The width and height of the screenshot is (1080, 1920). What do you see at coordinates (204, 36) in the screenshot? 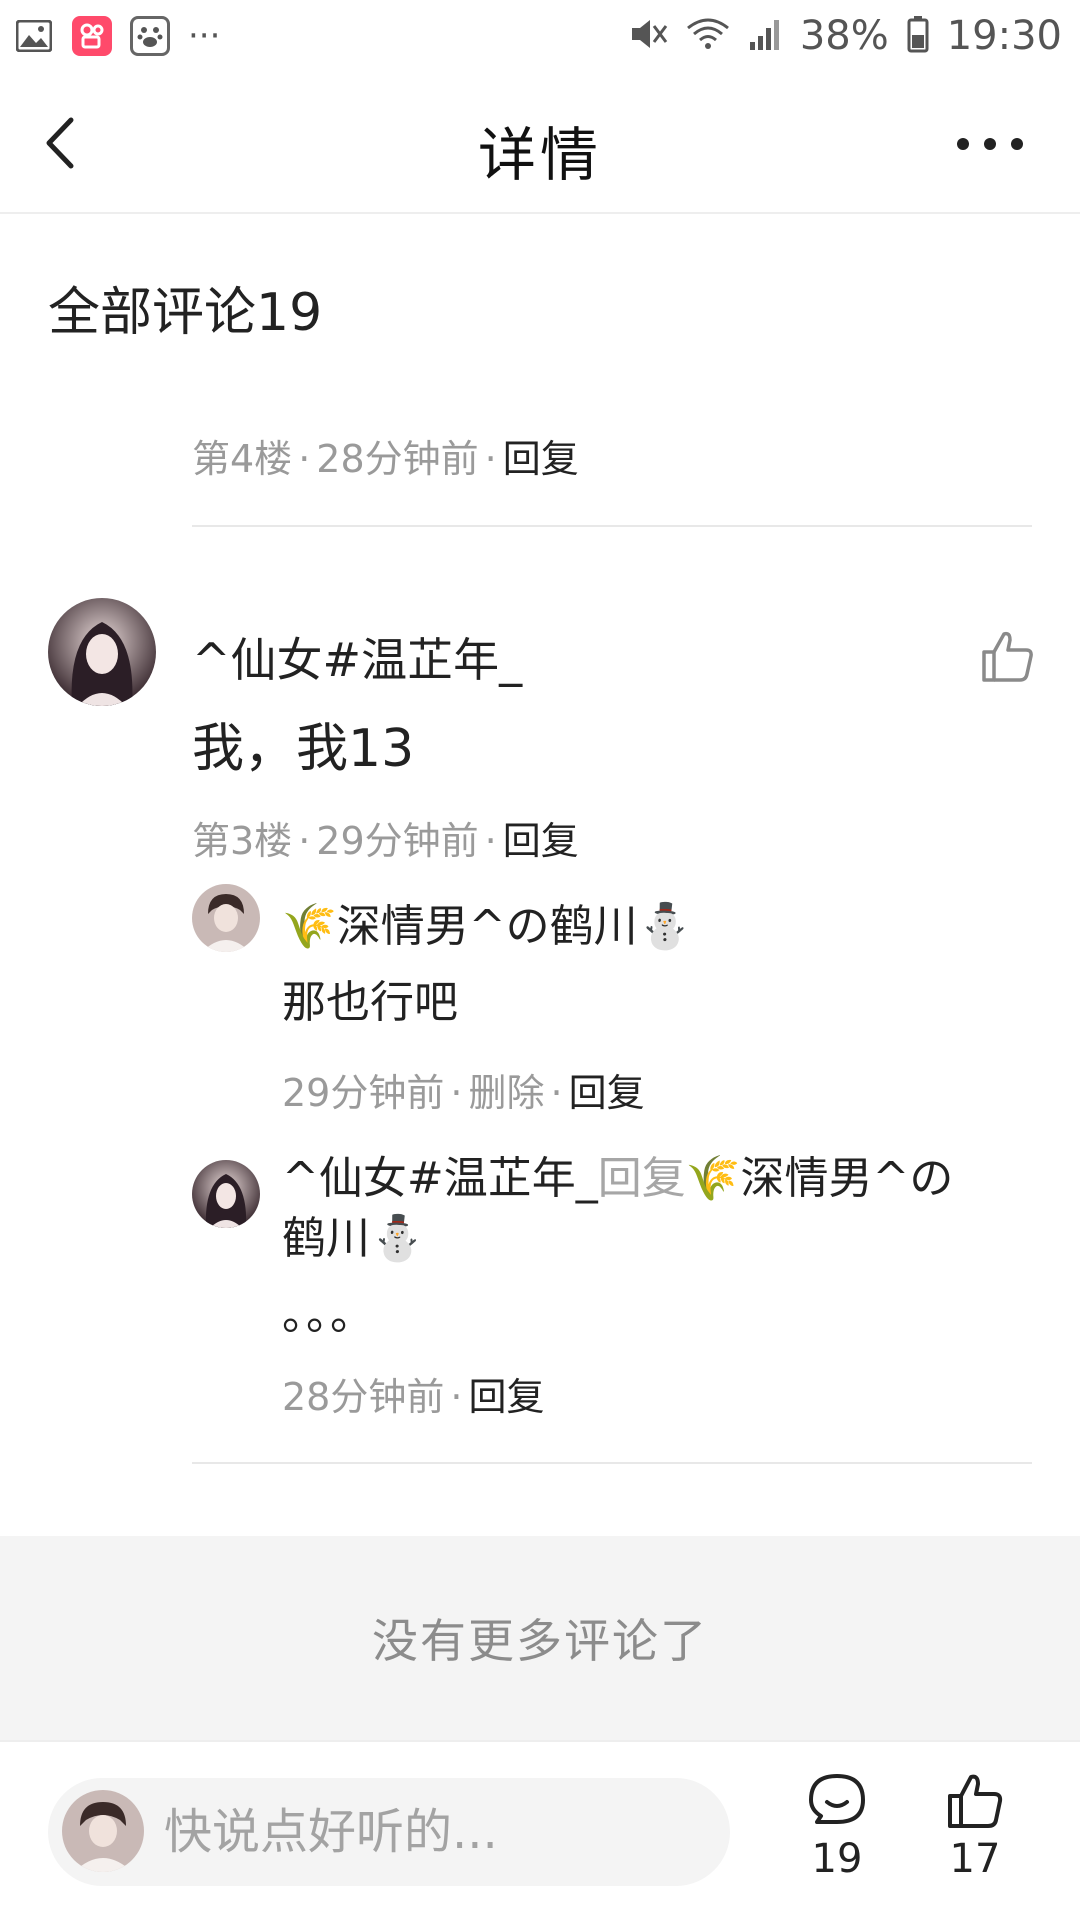
I see `status-overflow: ···` at bounding box center [204, 36].